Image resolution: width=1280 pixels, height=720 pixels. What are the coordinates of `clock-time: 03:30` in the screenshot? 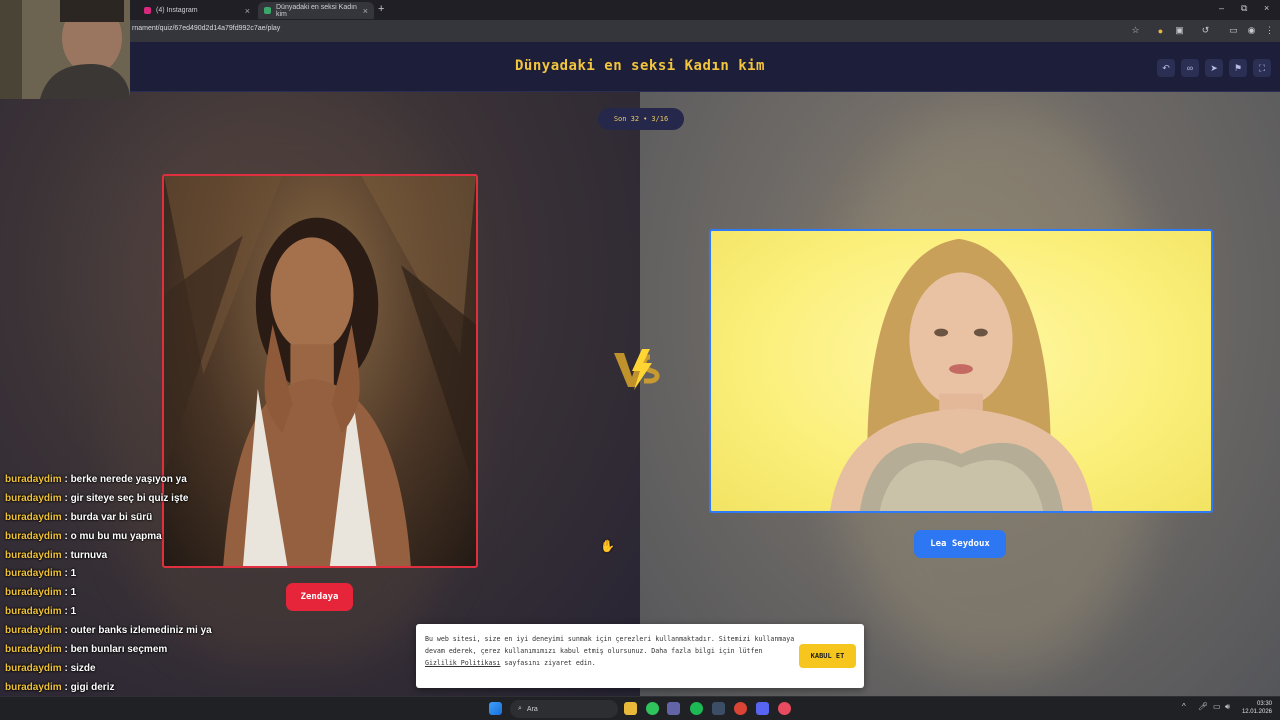 It's located at (1264, 704).